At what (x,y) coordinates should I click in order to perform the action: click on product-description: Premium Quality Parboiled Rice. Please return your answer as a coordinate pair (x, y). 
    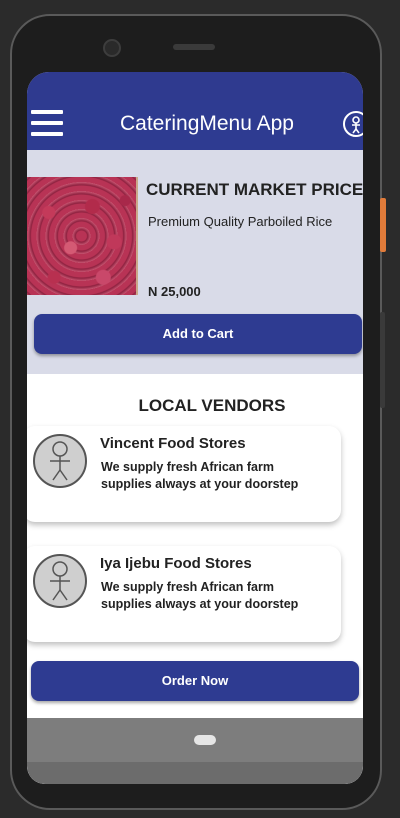
    Looking at the image, I should click on (240, 221).